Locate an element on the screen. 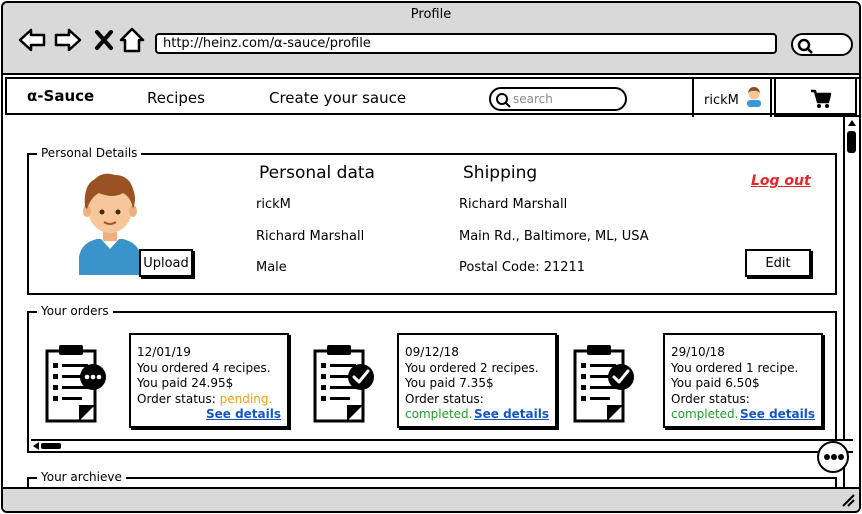 The height and width of the screenshot is (514, 862). nav-recipes: Recipes is located at coordinates (176, 98).